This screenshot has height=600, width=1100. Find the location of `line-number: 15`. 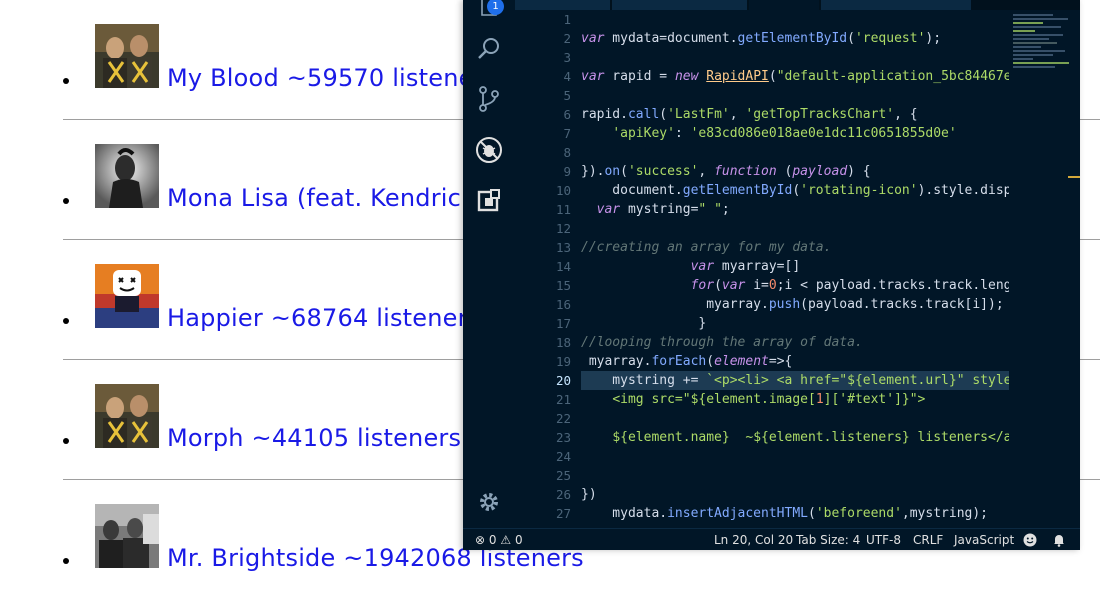

line-number: 15 is located at coordinates (563, 285).